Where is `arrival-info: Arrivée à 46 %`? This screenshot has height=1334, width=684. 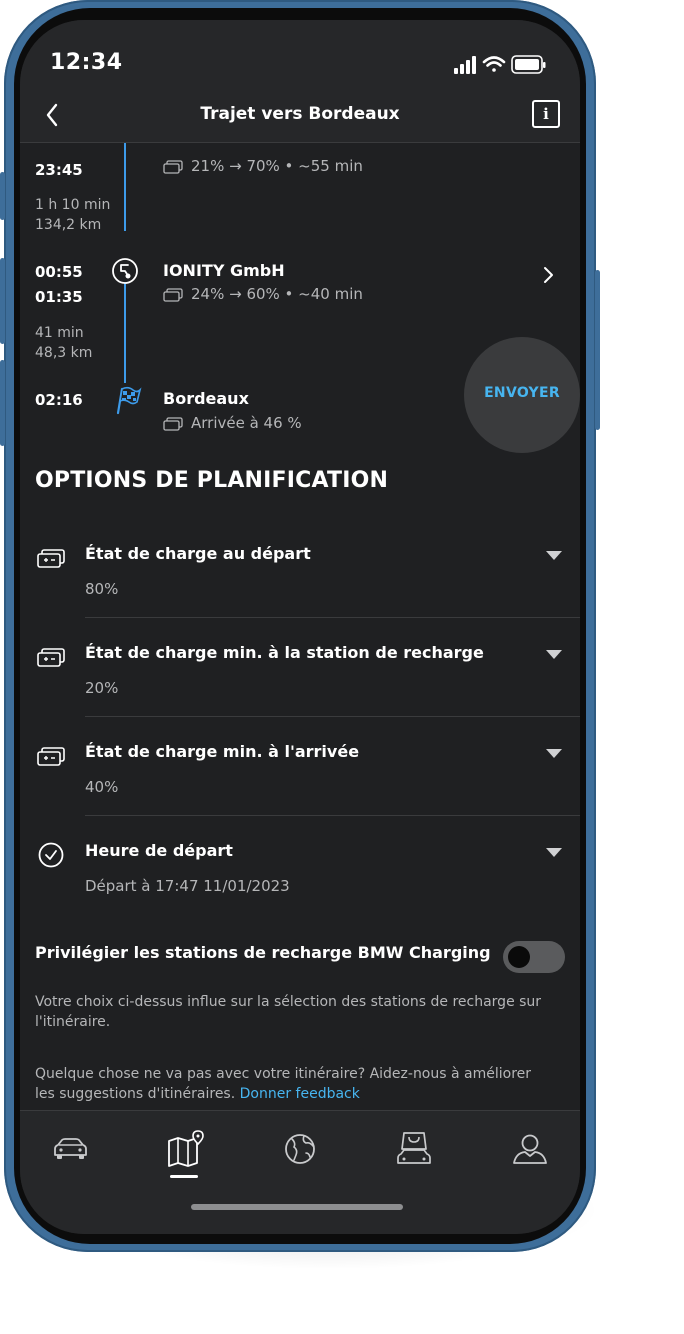
arrival-info: Arrivée à 46 % is located at coordinates (232, 423).